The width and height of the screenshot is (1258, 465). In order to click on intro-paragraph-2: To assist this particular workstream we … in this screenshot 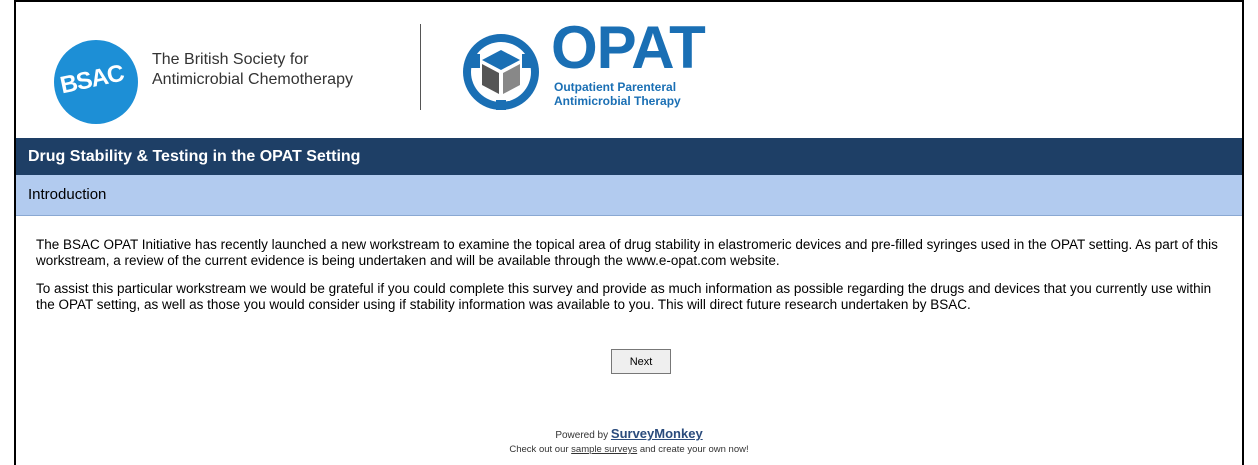, I will do `click(624, 296)`.